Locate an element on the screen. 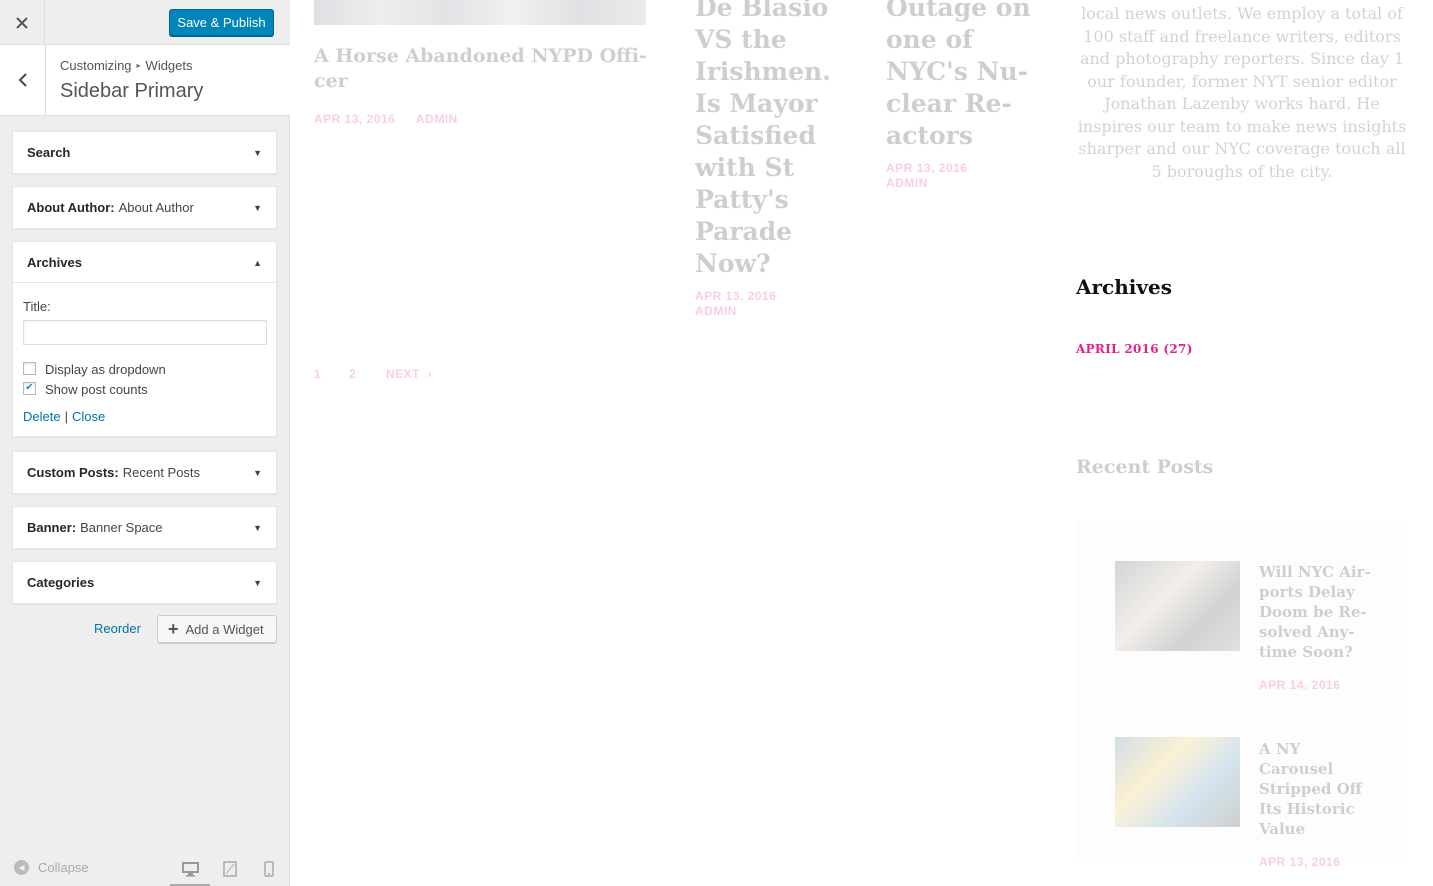  widget-categories-header: Categories ▼ is located at coordinates (144, 582).